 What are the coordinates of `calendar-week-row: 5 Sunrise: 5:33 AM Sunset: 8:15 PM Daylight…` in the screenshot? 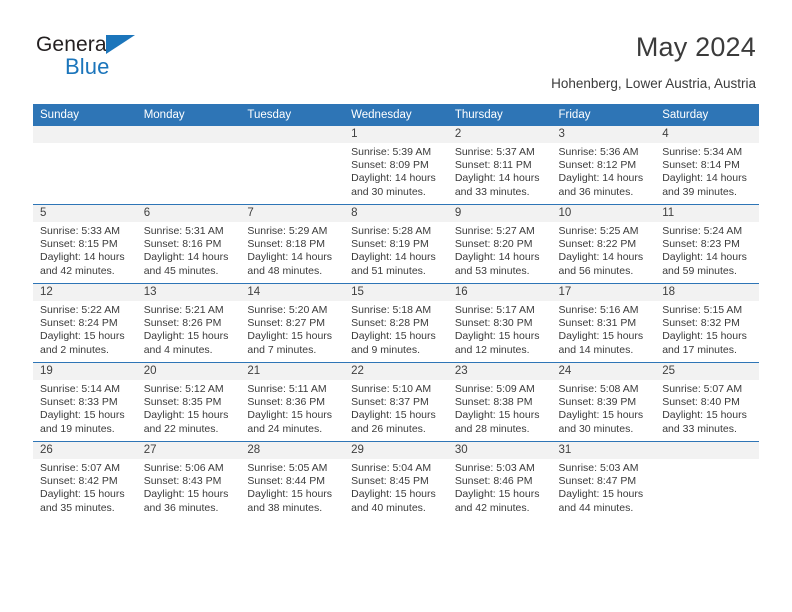 It's located at (396, 244).